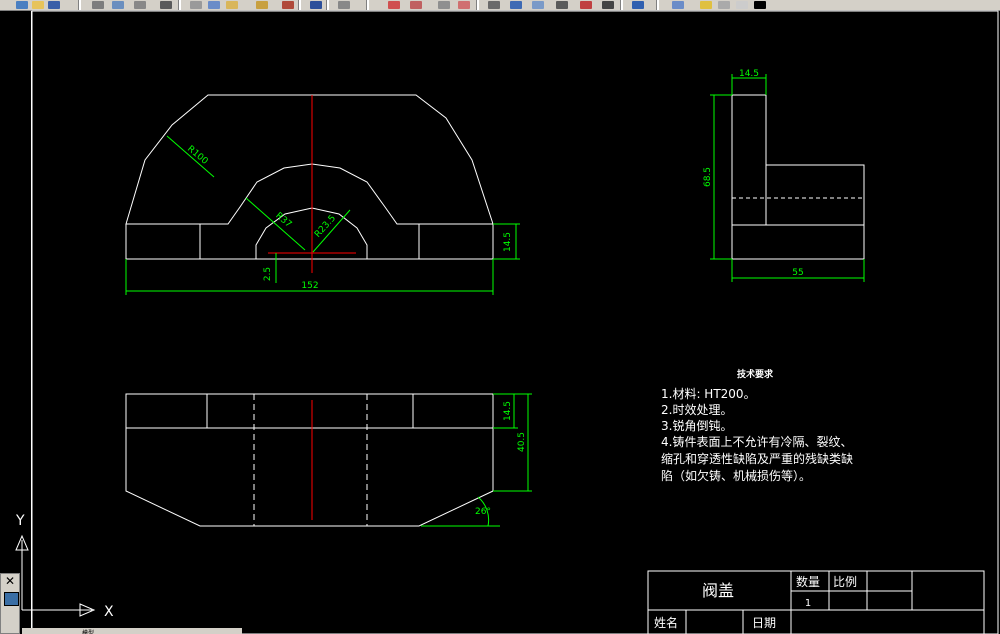 Image resolution: width=1000 pixels, height=634 pixels. I want to click on note-line: 陷（如欠铸、机械损伤等）。, so click(736, 475).